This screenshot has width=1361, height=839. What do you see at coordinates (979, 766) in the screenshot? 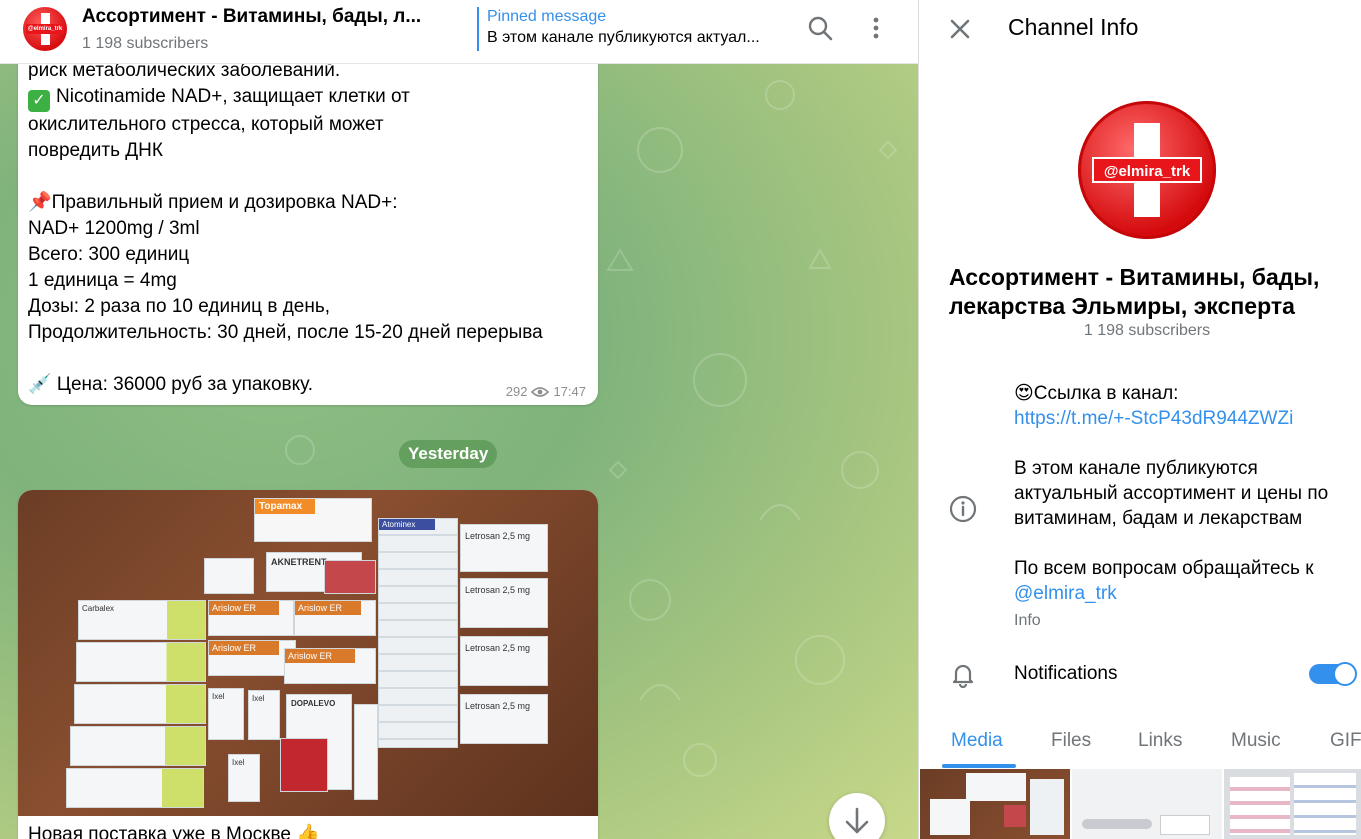
I see `tab-indicator` at bounding box center [979, 766].